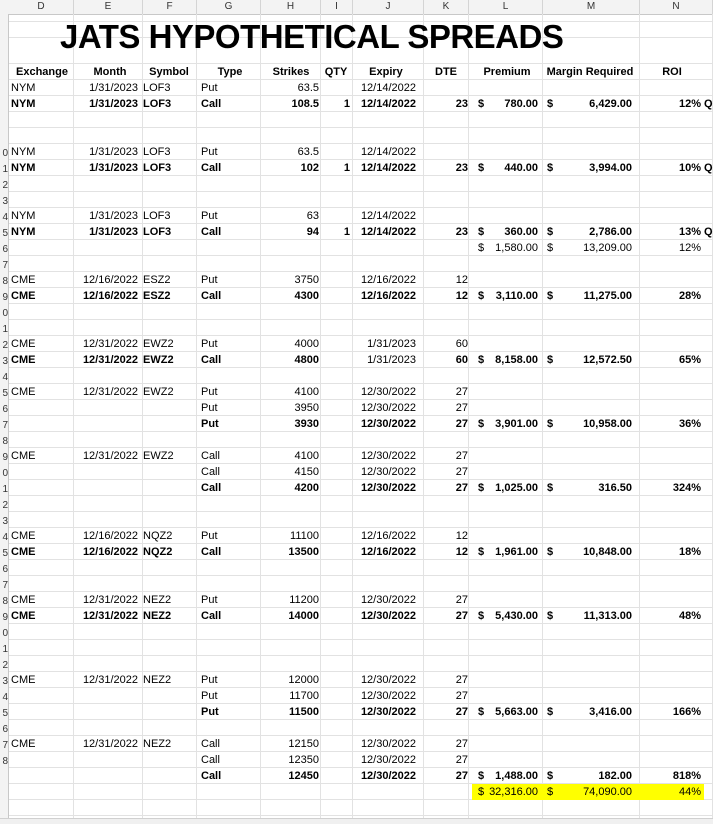  What do you see at coordinates (509, 792) in the screenshot?
I see `cell-premium: 32,316.00` at bounding box center [509, 792].